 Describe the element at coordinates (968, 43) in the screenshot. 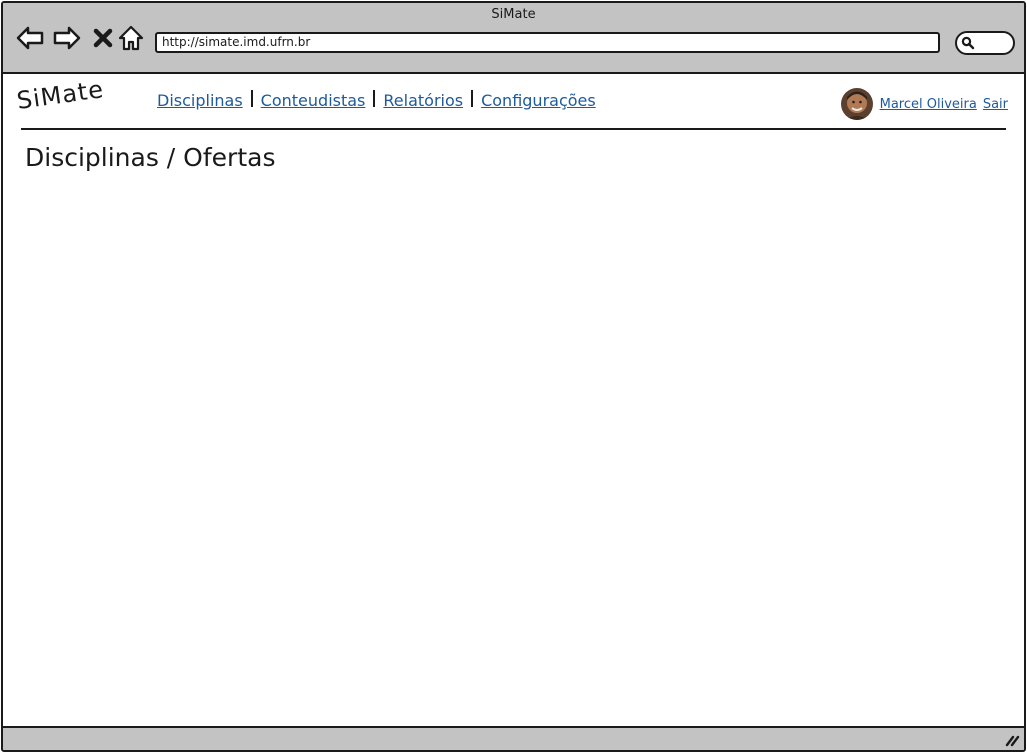

I see `search-icon` at that location.